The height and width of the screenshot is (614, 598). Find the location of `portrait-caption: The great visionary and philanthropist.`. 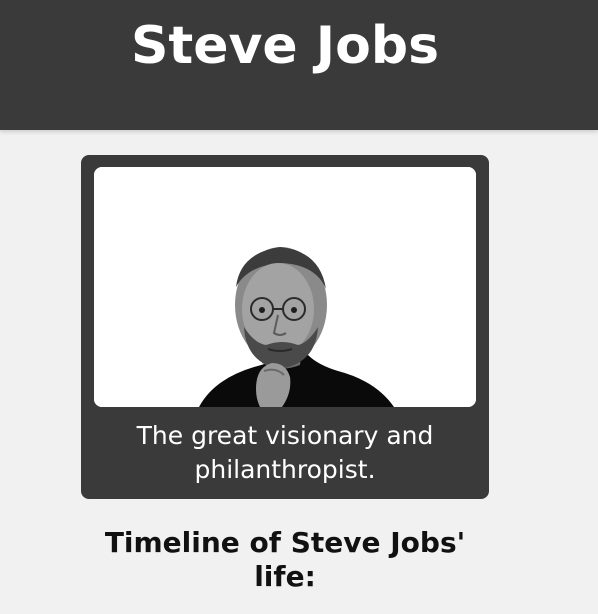

portrait-caption: The great visionary and philanthropist. is located at coordinates (285, 452).